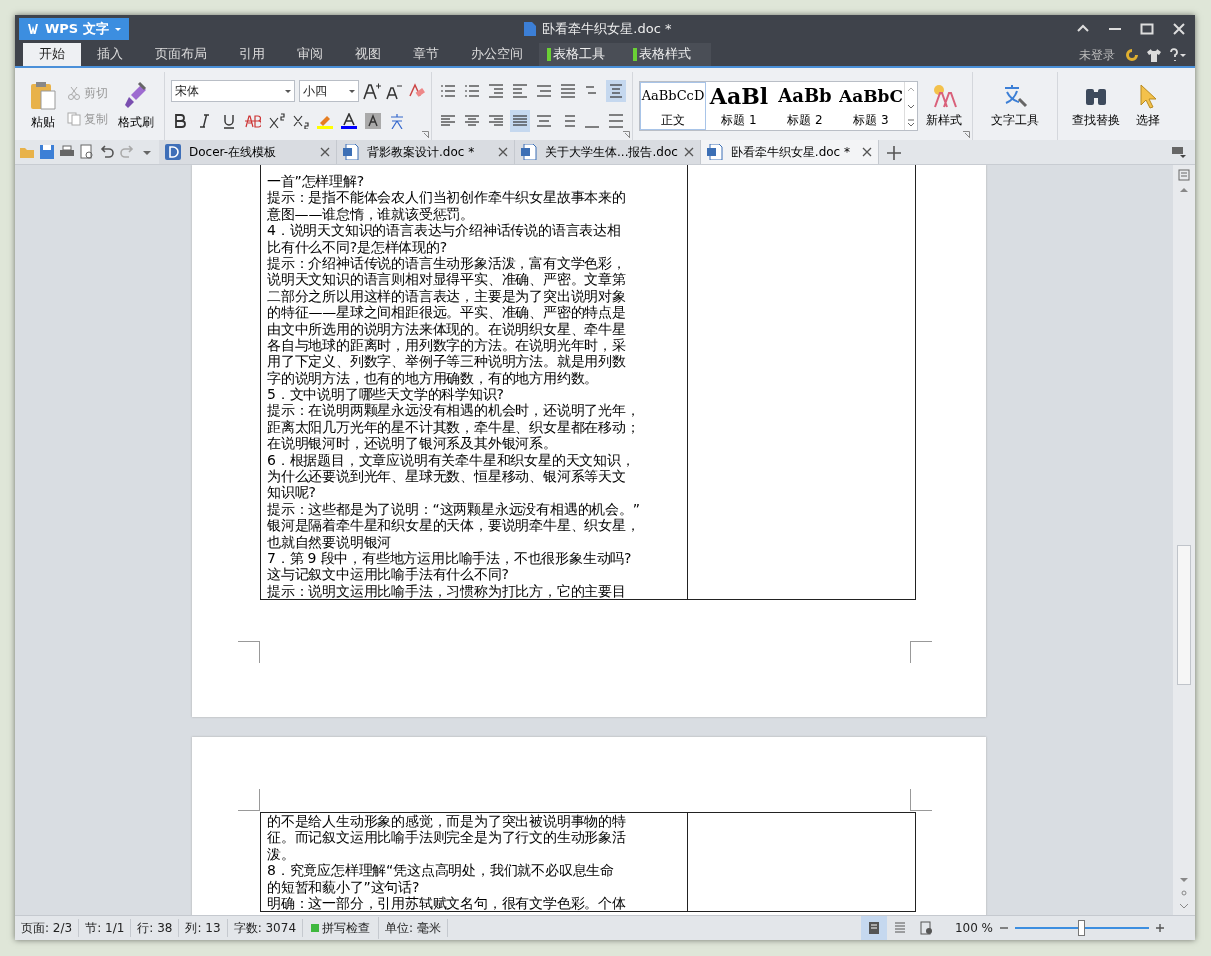 The image size is (1211, 956). Describe the element at coordinates (341, 928) in the screenshot. I see `spell-check-button: 拼写检查` at that location.